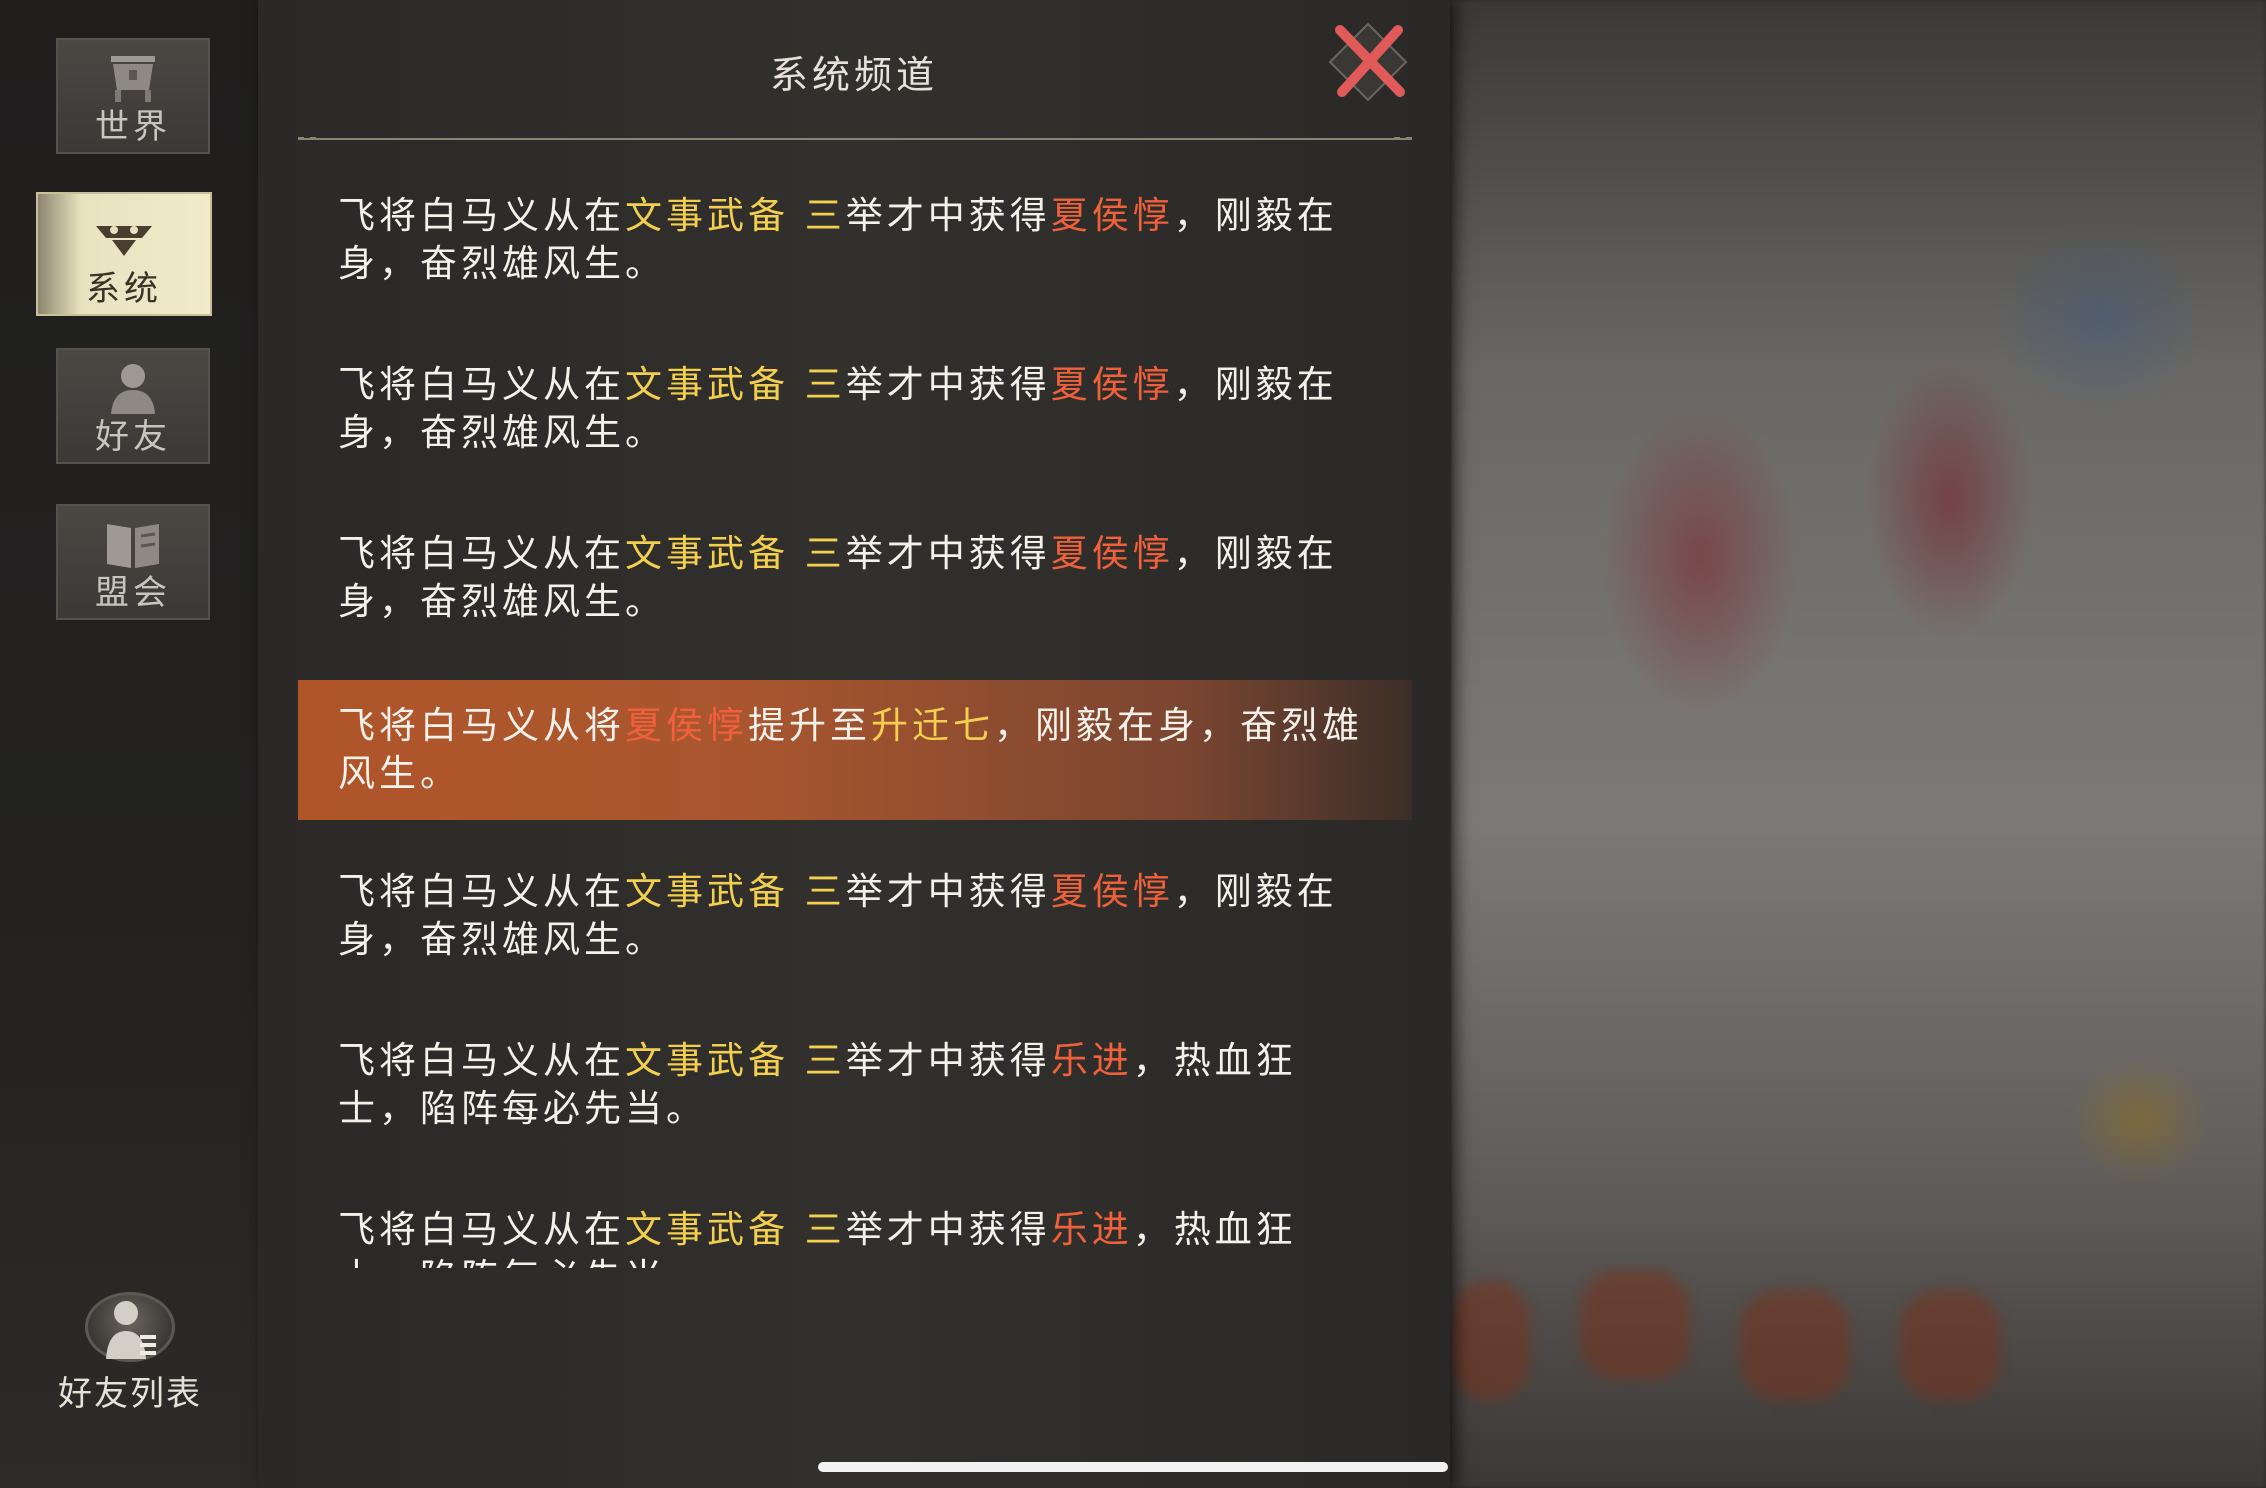 The image size is (2266, 1488). Describe the element at coordinates (129, 744) in the screenshot. I see `channel-sidebar: 世界 系统 好友 盟会 好友列表` at that location.